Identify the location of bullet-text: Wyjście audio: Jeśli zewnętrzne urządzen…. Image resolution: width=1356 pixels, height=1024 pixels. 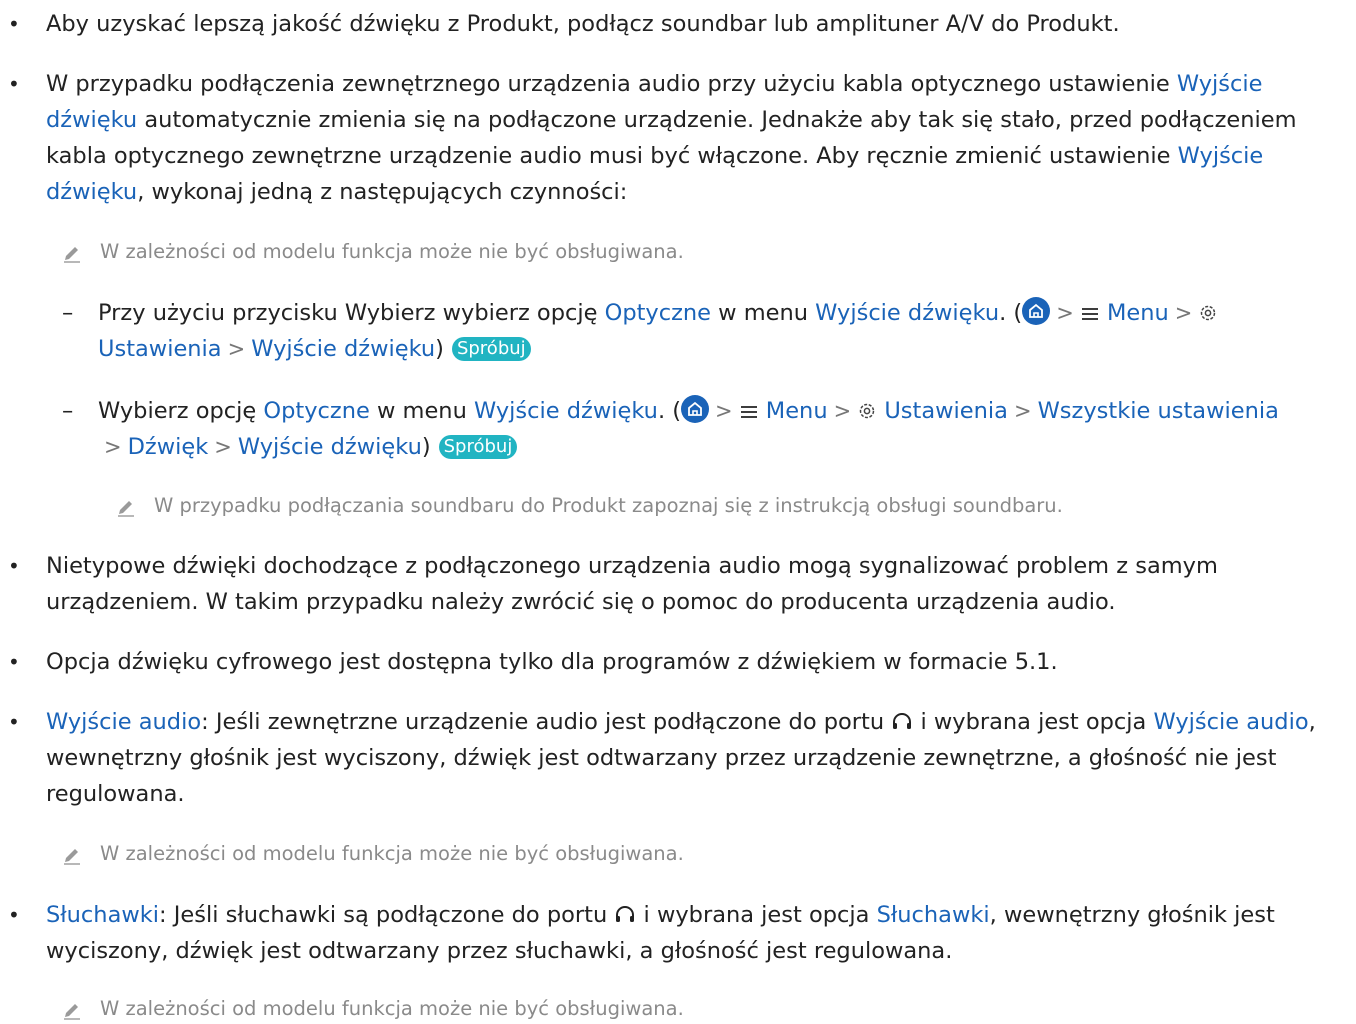
(681, 758).